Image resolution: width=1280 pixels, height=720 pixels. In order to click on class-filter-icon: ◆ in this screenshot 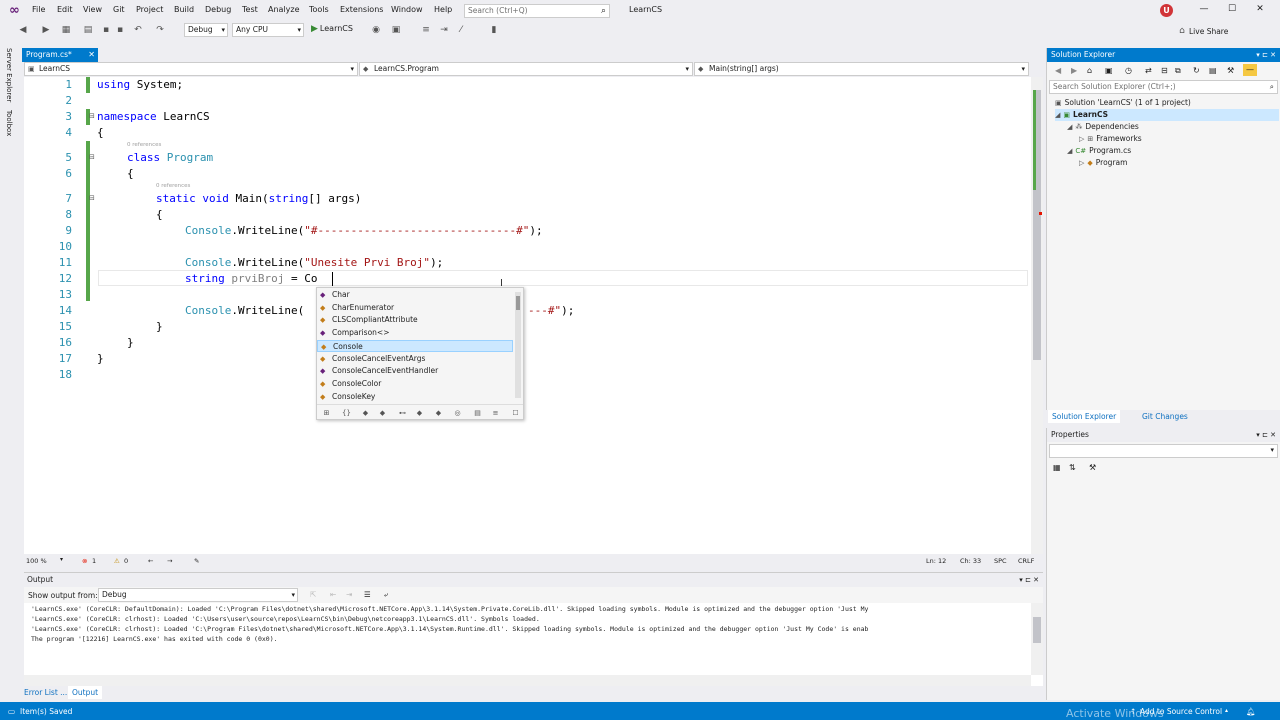, I will do `click(365, 413)`.